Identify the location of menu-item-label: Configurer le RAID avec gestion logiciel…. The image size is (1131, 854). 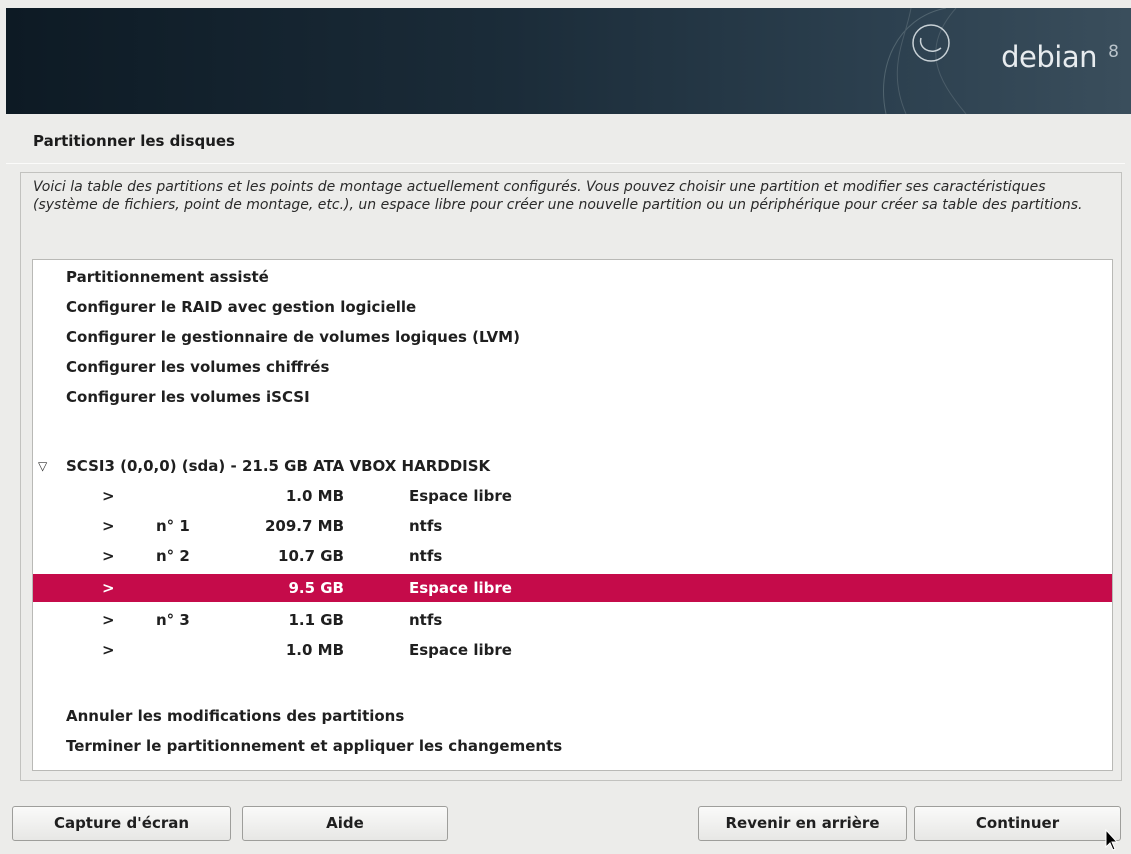
(241, 307).